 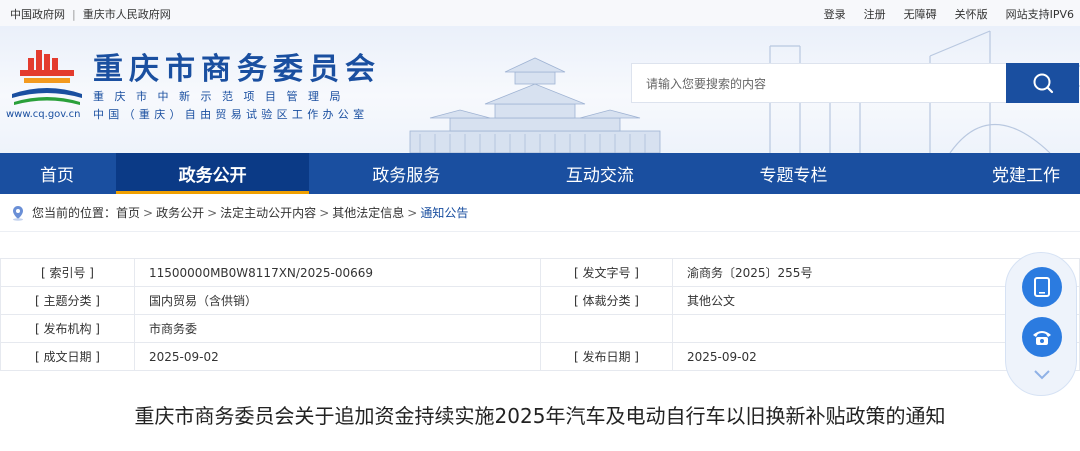 I want to click on link-cq-gov: 重庆市人民政府网, so click(x=127, y=14).